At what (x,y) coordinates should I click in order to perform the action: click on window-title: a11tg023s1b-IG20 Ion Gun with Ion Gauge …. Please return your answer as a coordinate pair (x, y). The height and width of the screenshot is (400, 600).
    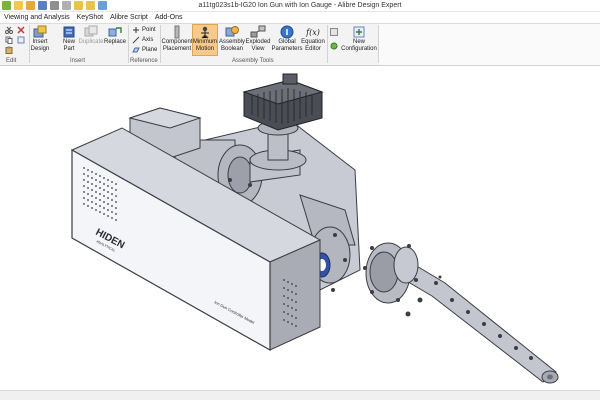
    Looking at the image, I should click on (300, 5).